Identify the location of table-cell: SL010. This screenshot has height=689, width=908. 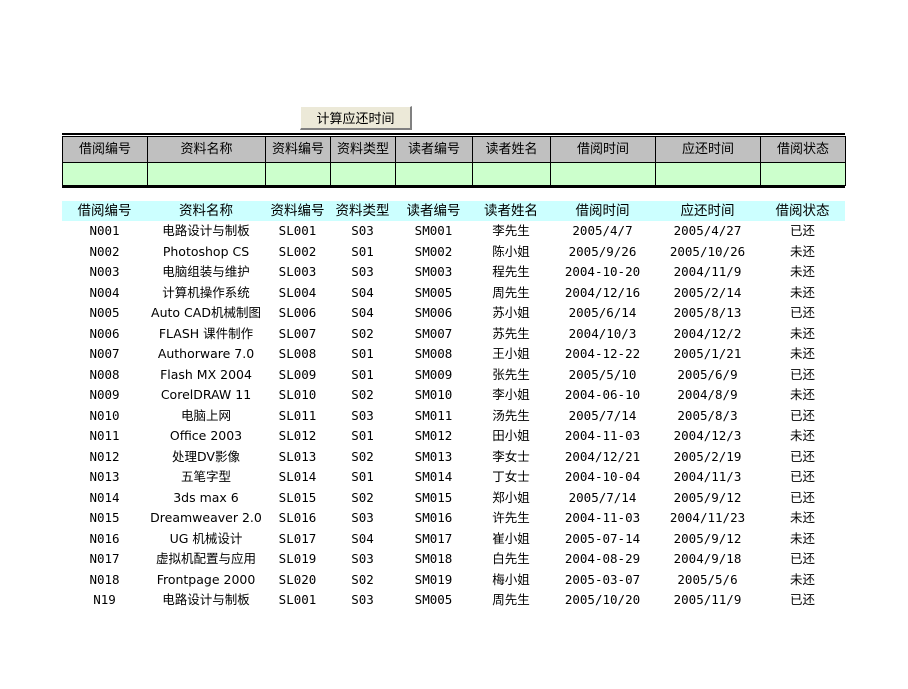
(297, 395).